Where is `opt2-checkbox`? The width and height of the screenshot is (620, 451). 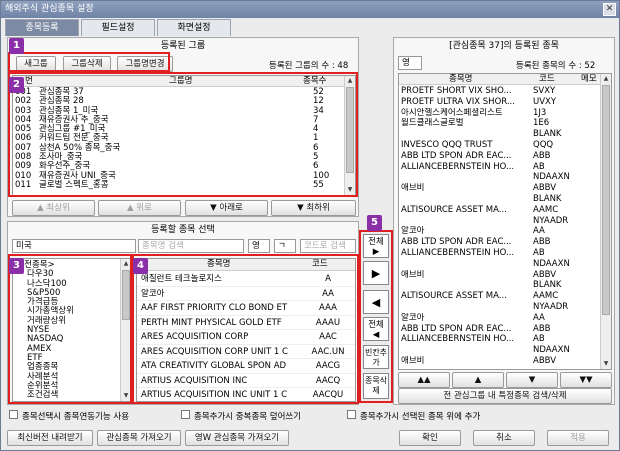 opt2-checkbox is located at coordinates (185, 414).